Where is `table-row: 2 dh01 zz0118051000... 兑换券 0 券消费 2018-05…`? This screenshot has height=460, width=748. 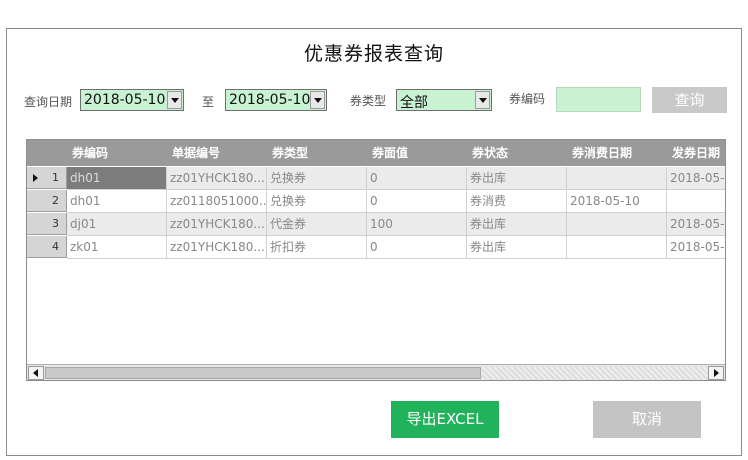 table-row: 2 dh01 zz0118051000... 兑换券 0 券消费 2018-05… is located at coordinates (376, 201).